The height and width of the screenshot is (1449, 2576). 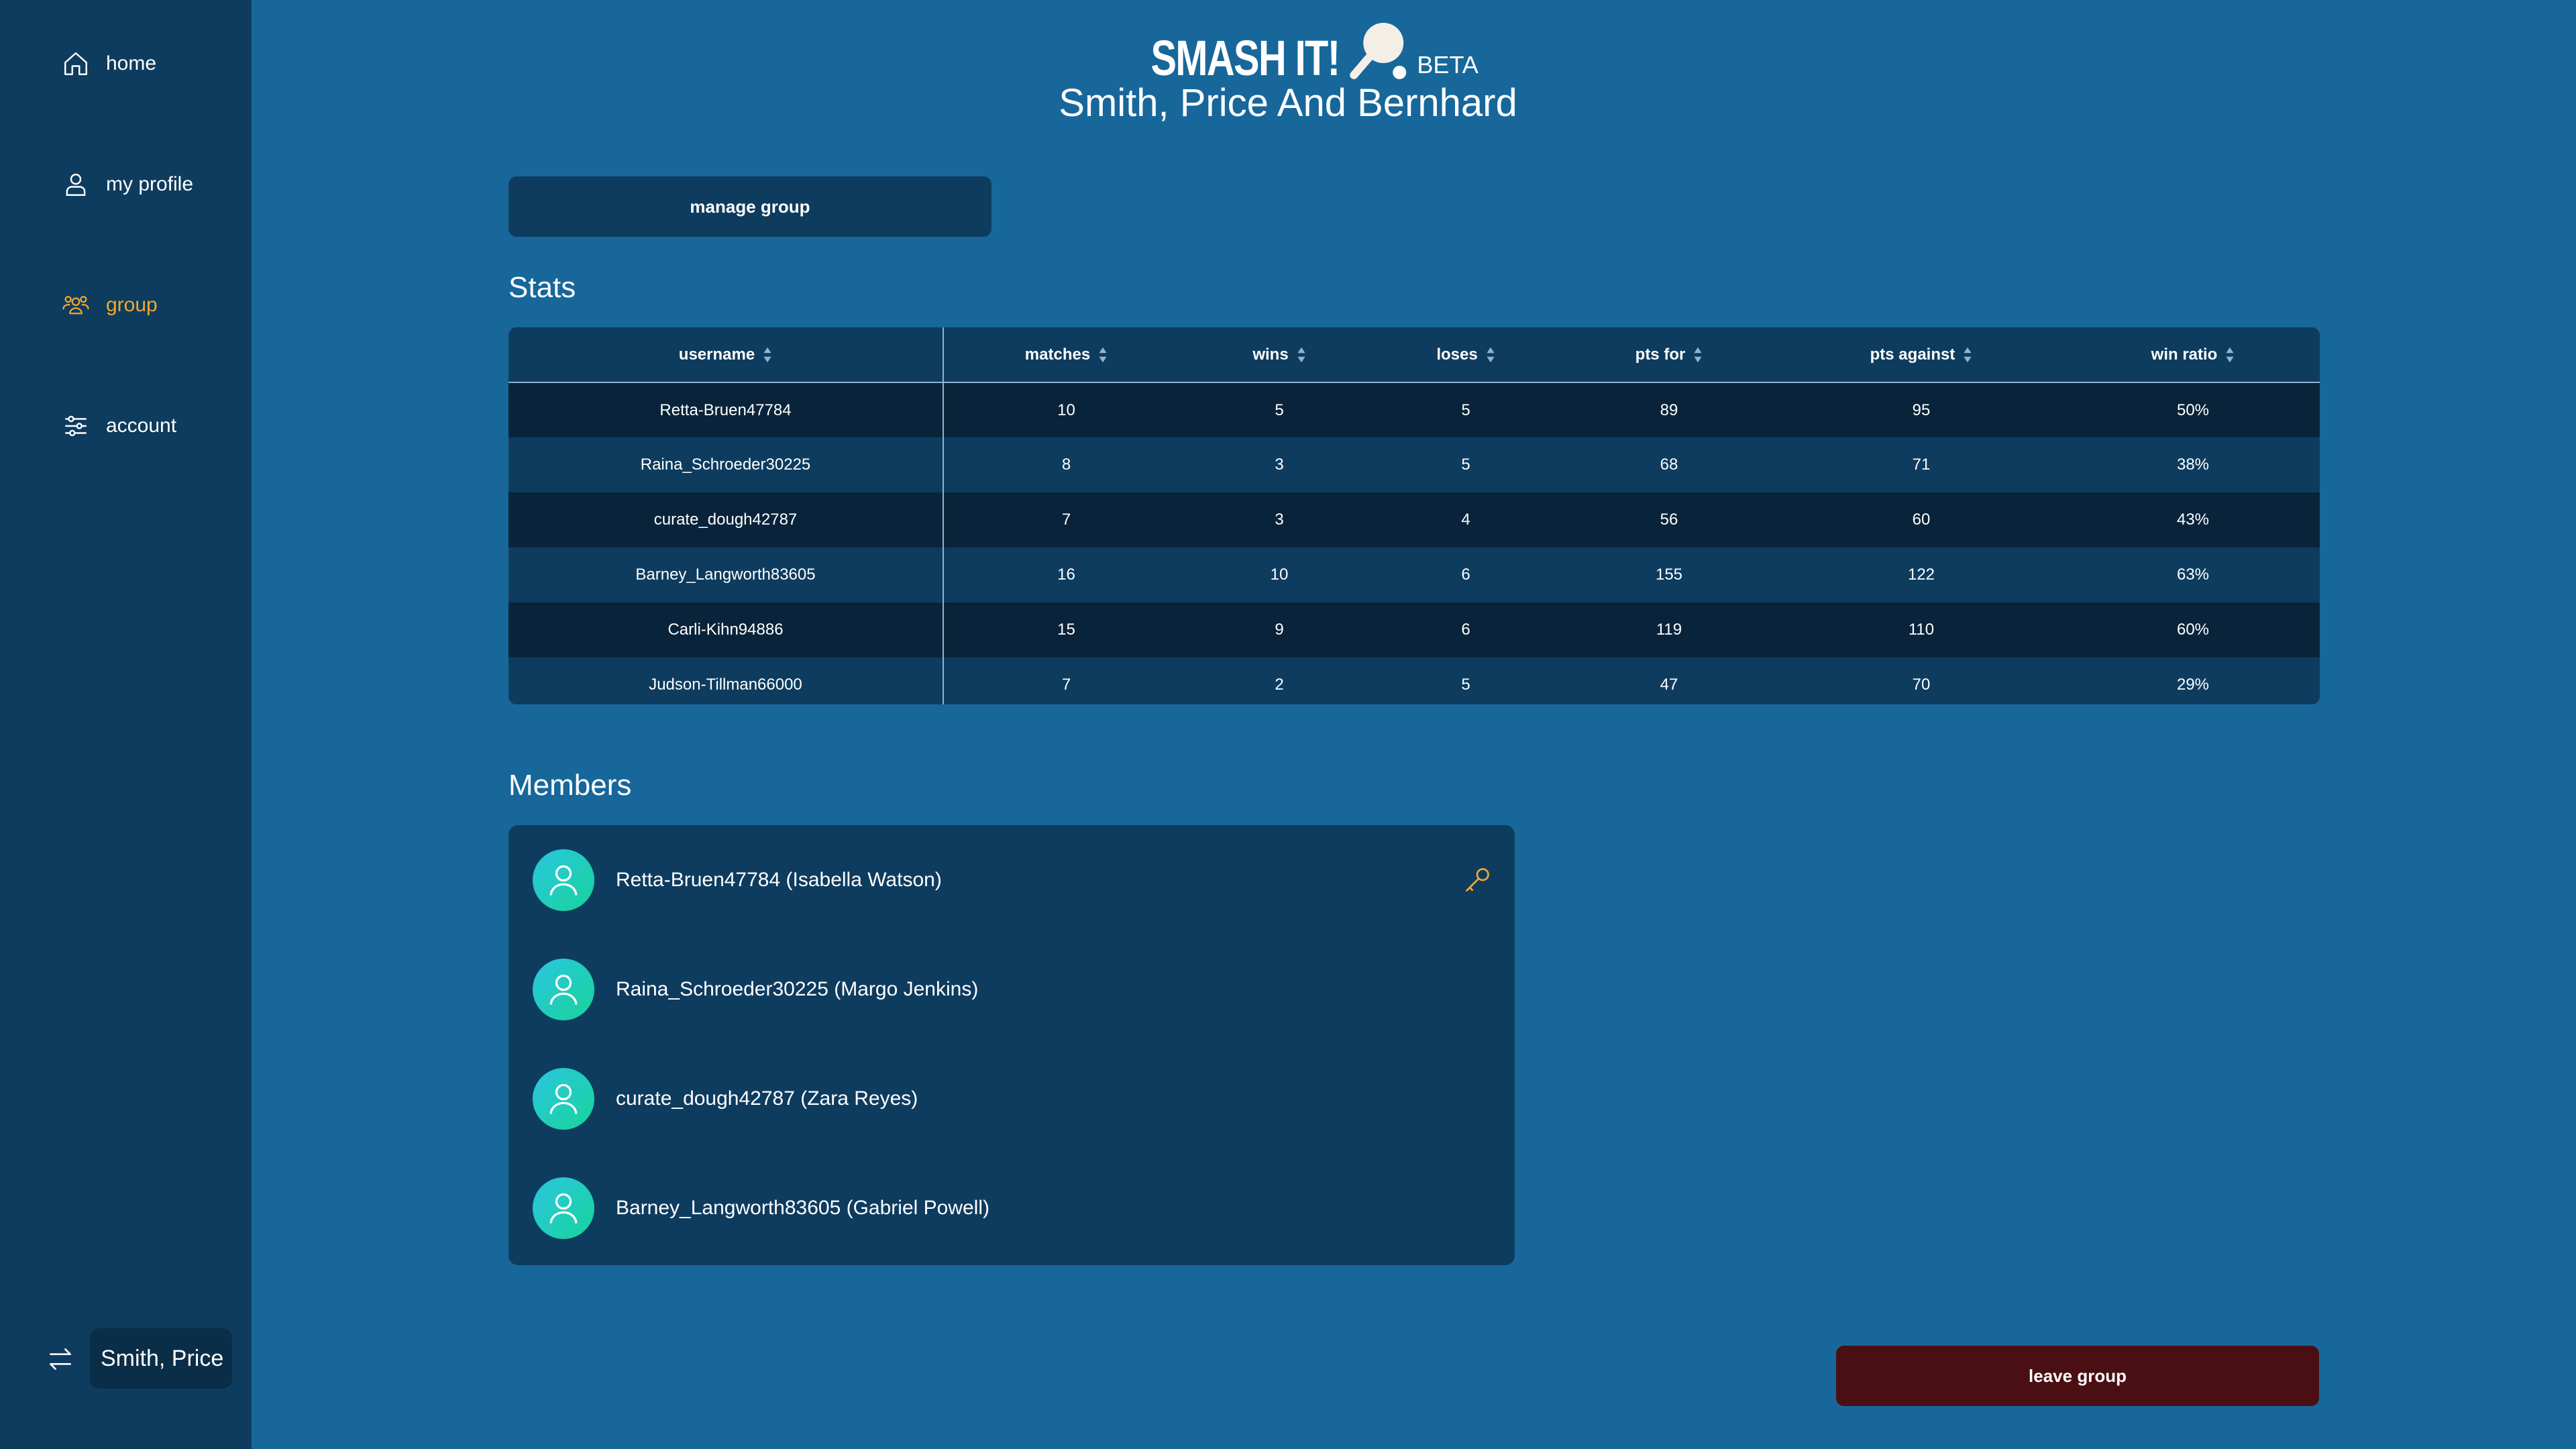 I want to click on sidebar-item-label: home, so click(x=131, y=63).